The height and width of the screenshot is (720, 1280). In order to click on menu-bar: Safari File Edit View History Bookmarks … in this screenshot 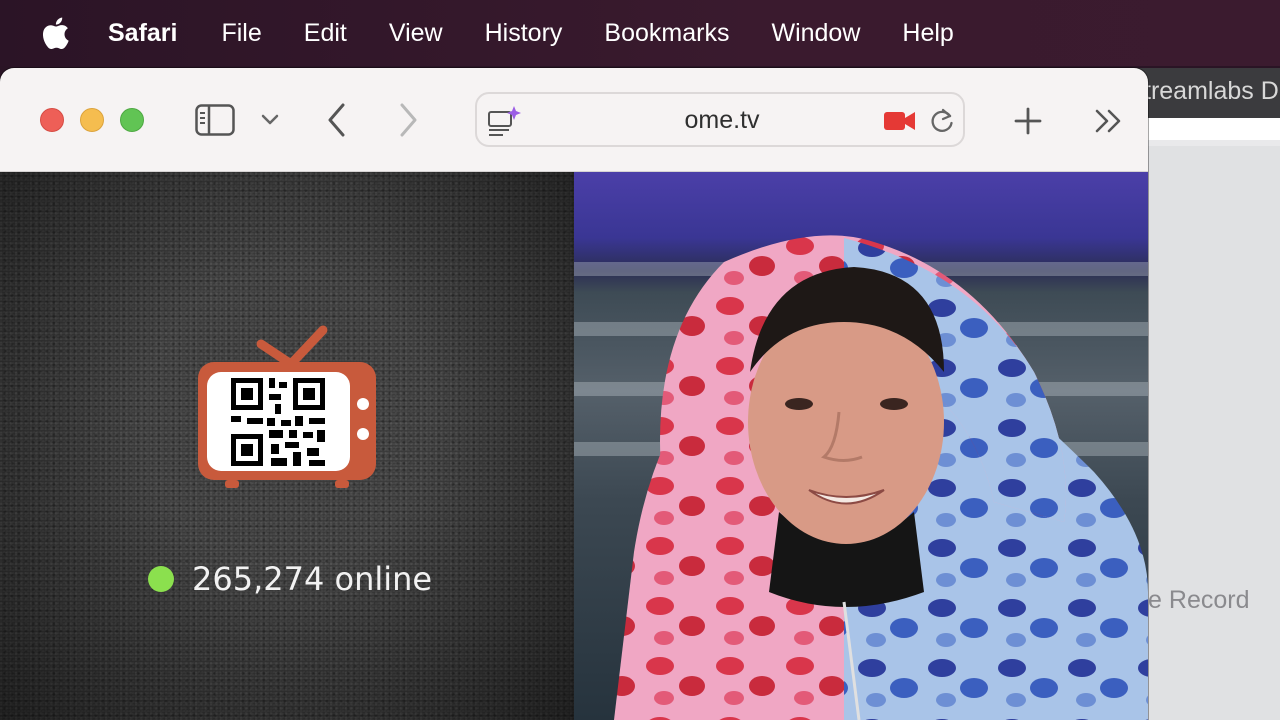, I will do `click(640, 33)`.